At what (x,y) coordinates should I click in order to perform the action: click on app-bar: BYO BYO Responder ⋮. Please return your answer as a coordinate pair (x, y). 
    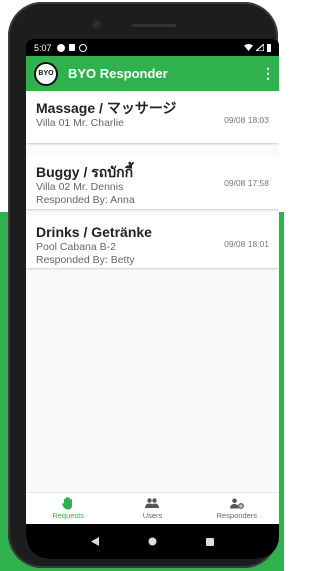
    Looking at the image, I should click on (152, 73).